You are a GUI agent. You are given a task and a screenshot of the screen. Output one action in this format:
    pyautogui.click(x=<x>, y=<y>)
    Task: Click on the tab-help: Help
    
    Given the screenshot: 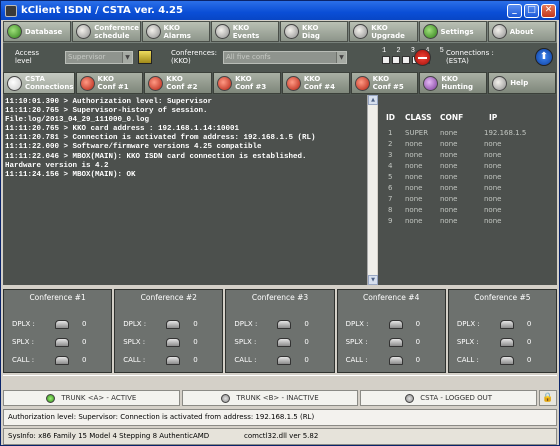 What is the action you would take?
    pyautogui.click(x=522, y=83)
    